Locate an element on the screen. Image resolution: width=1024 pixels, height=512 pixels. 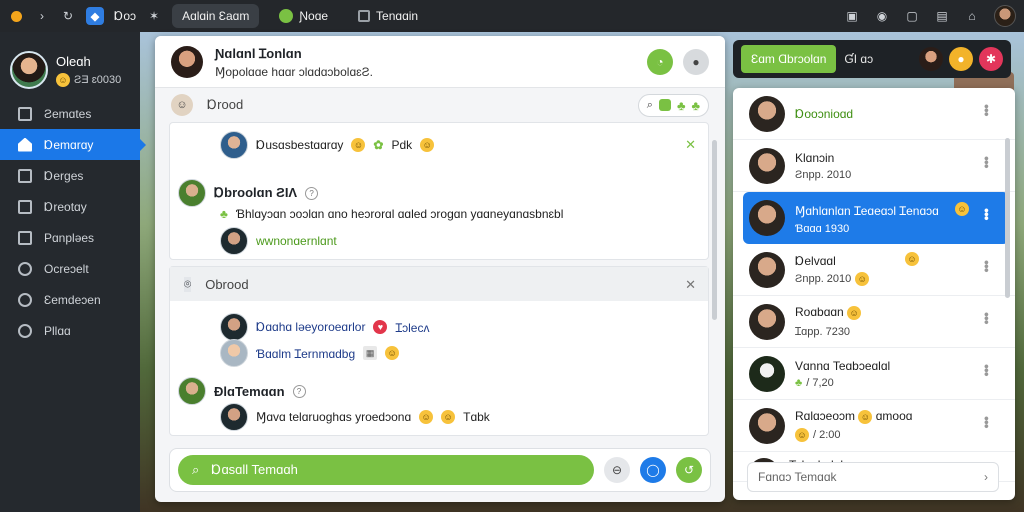
sidebar-item-0: Ƨemɑtes is located at coordinates (70, 113).